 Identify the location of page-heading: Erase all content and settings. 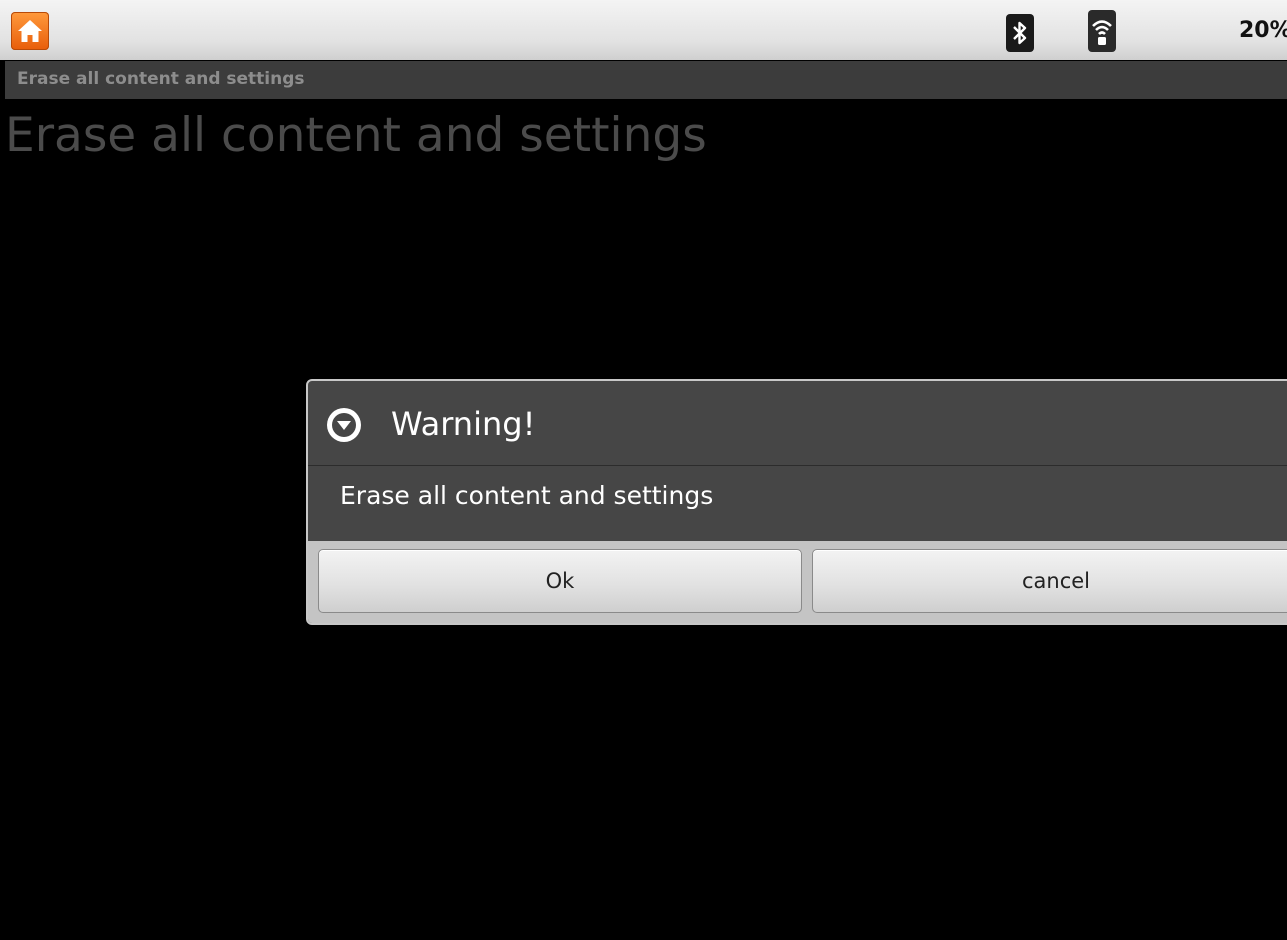
(356, 135).